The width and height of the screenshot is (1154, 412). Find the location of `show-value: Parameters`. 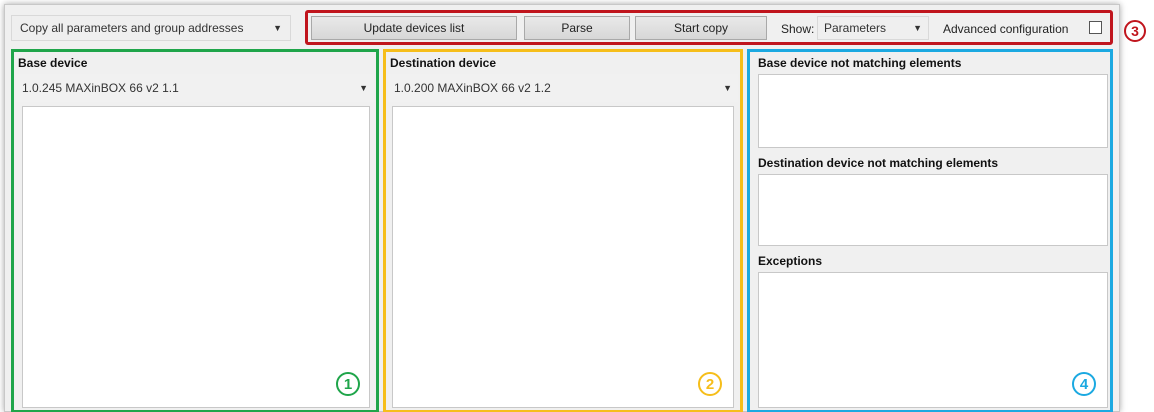

show-value: Parameters is located at coordinates (855, 28).